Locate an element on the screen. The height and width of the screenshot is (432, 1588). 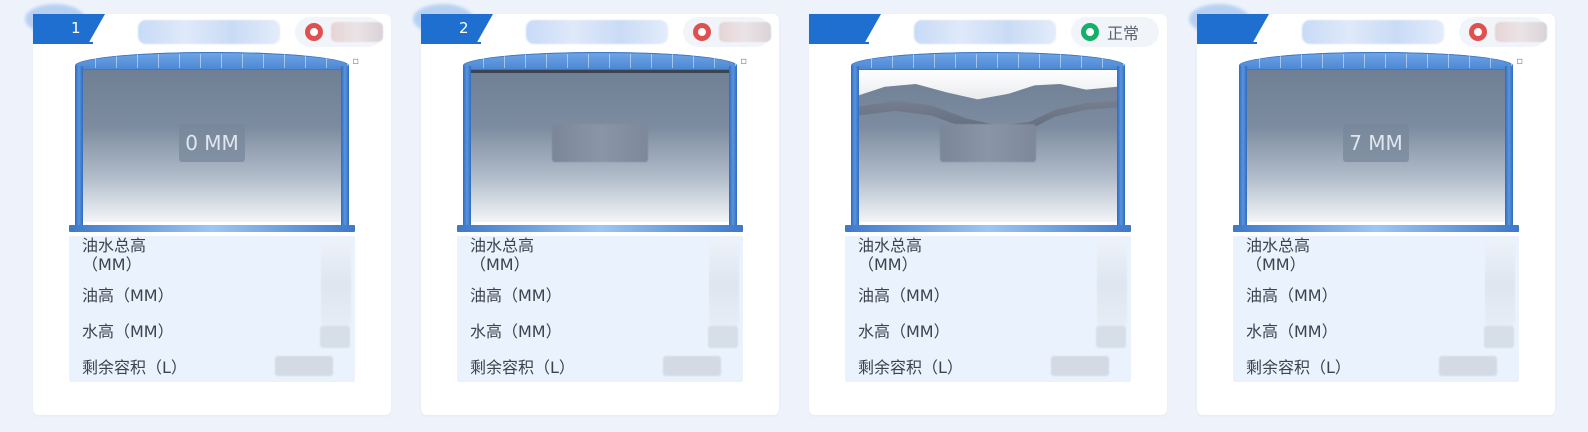
tank-interior: 7 MM is located at coordinates (1376, 146).